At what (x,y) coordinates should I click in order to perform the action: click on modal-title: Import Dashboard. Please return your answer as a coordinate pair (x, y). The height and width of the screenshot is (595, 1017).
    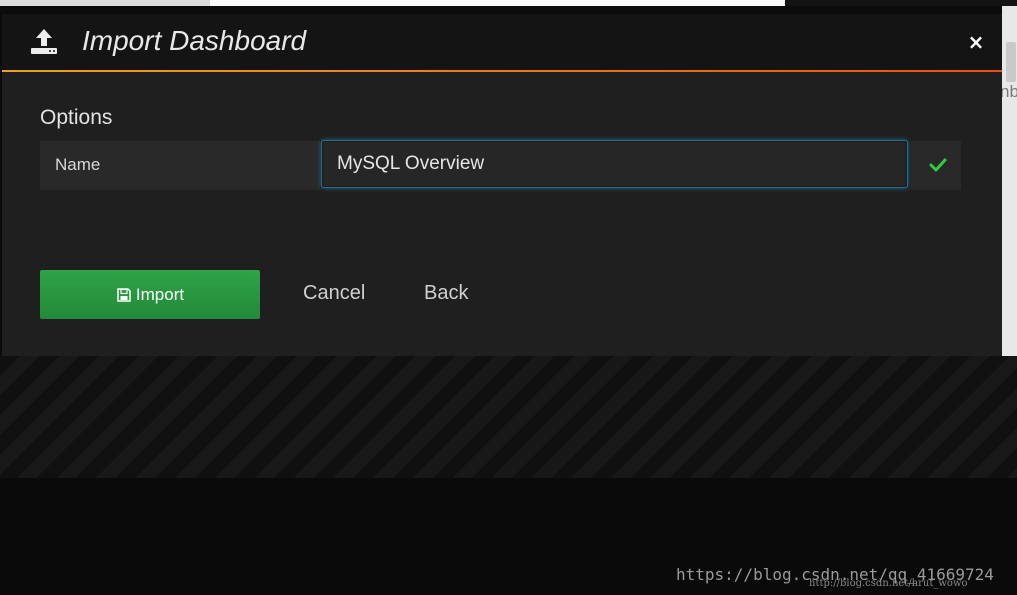
    Looking at the image, I should click on (194, 40).